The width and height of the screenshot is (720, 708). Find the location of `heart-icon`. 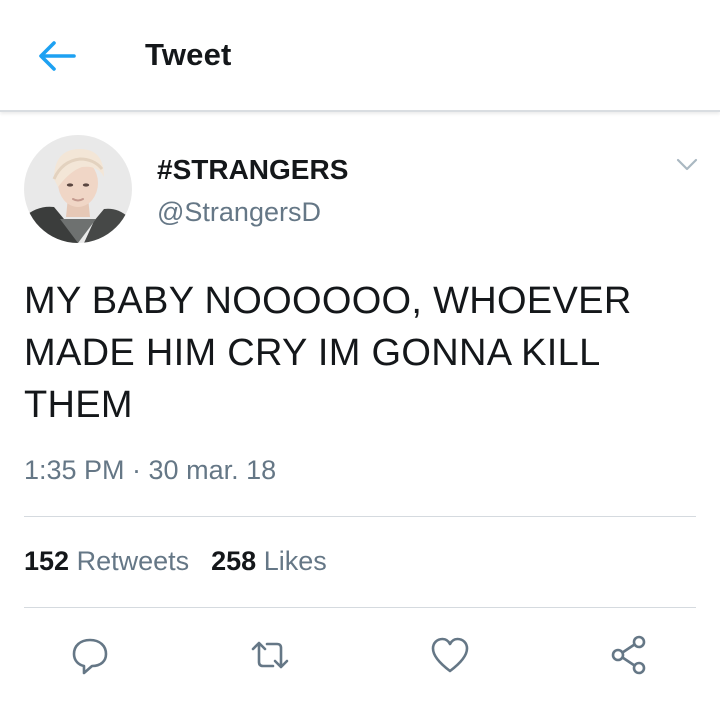

heart-icon is located at coordinates (450, 655).